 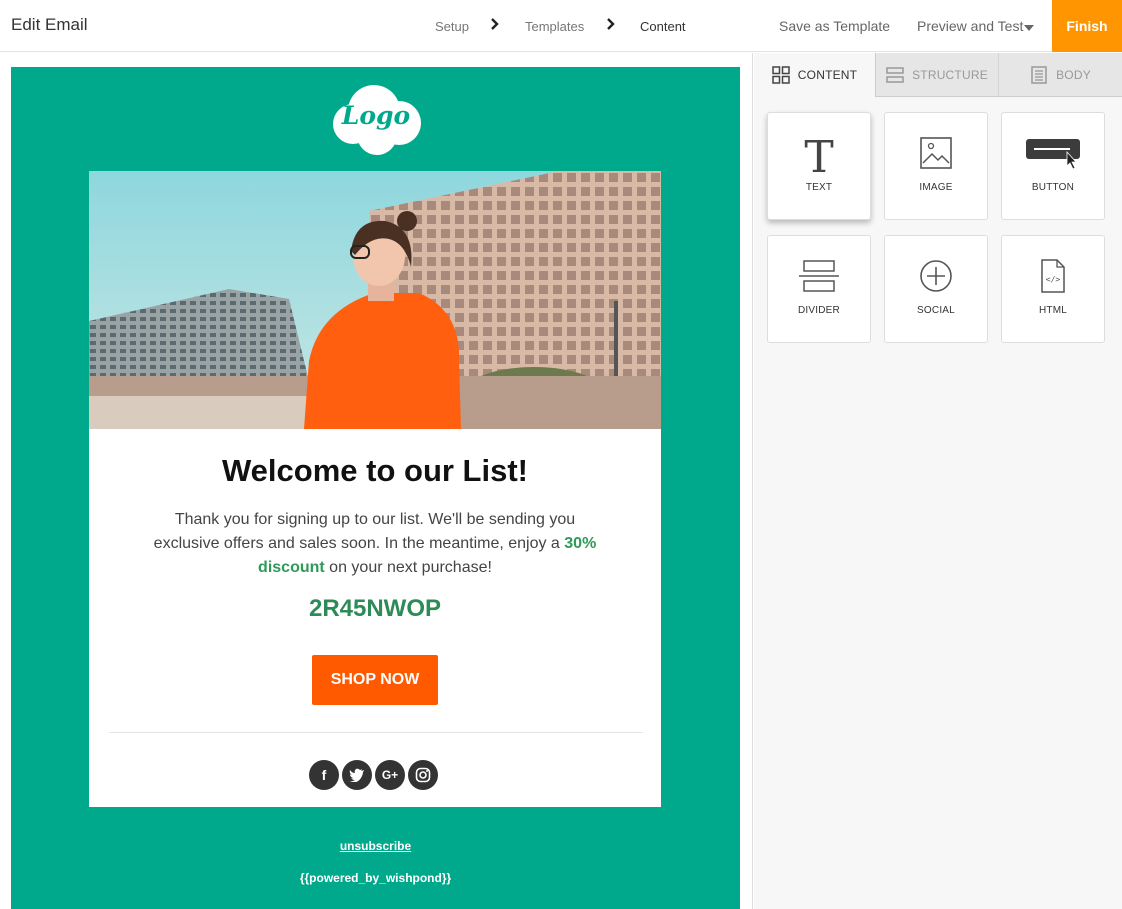 I want to click on divider-icon, so click(x=819, y=278).